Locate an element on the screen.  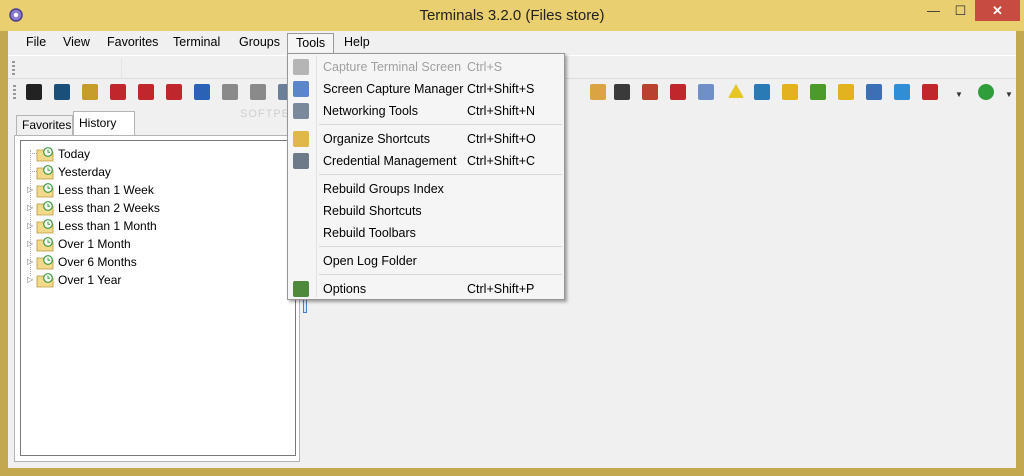
title-bar: Terminals 3.2.0 (Files store) — ☐ ✕ is located at coordinates (512, 15).